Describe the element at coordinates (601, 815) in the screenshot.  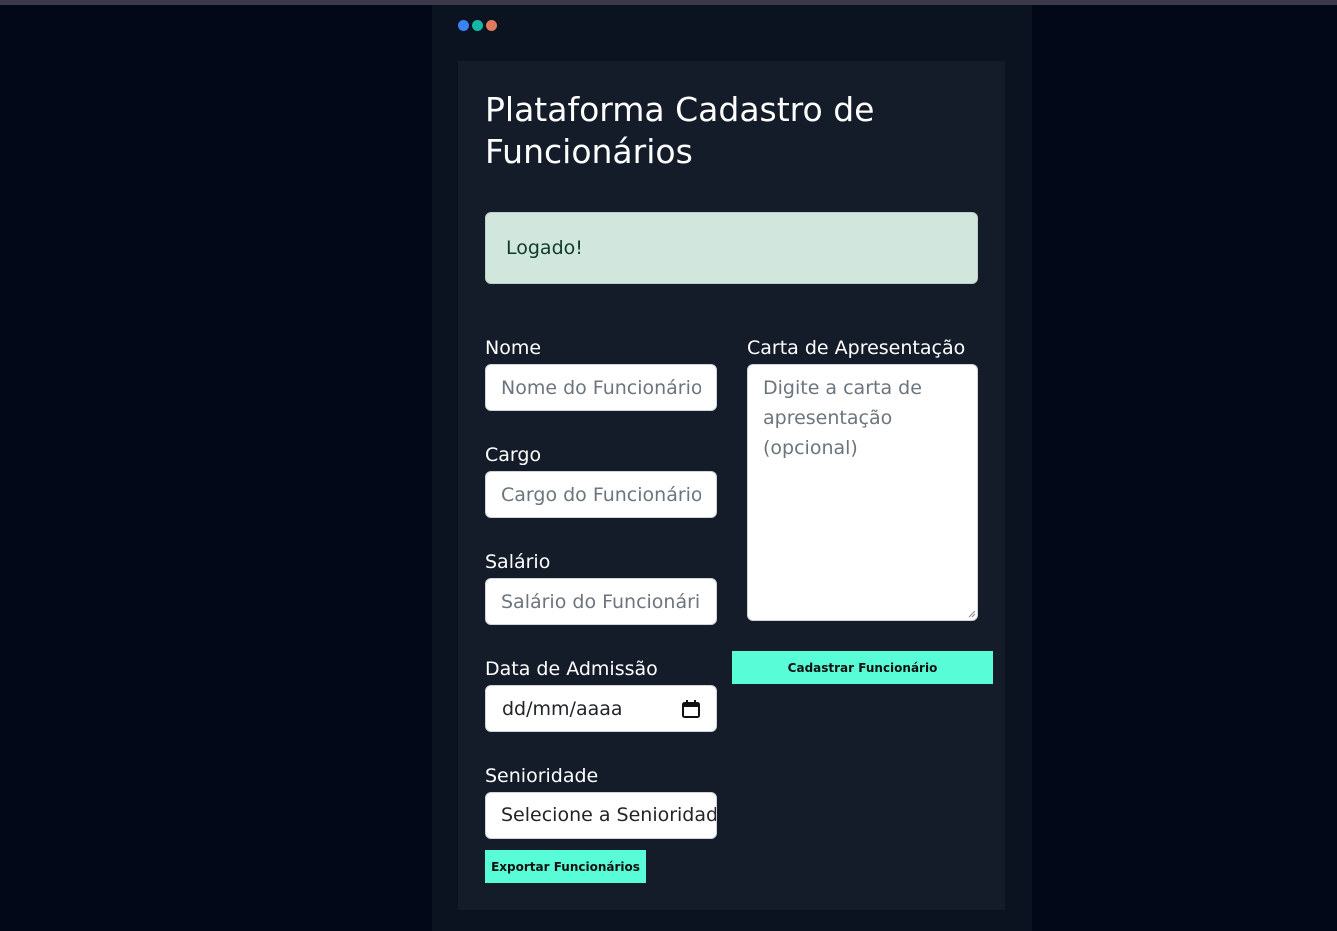
I see `senioridade-select: Selecione a Senioridade` at that location.